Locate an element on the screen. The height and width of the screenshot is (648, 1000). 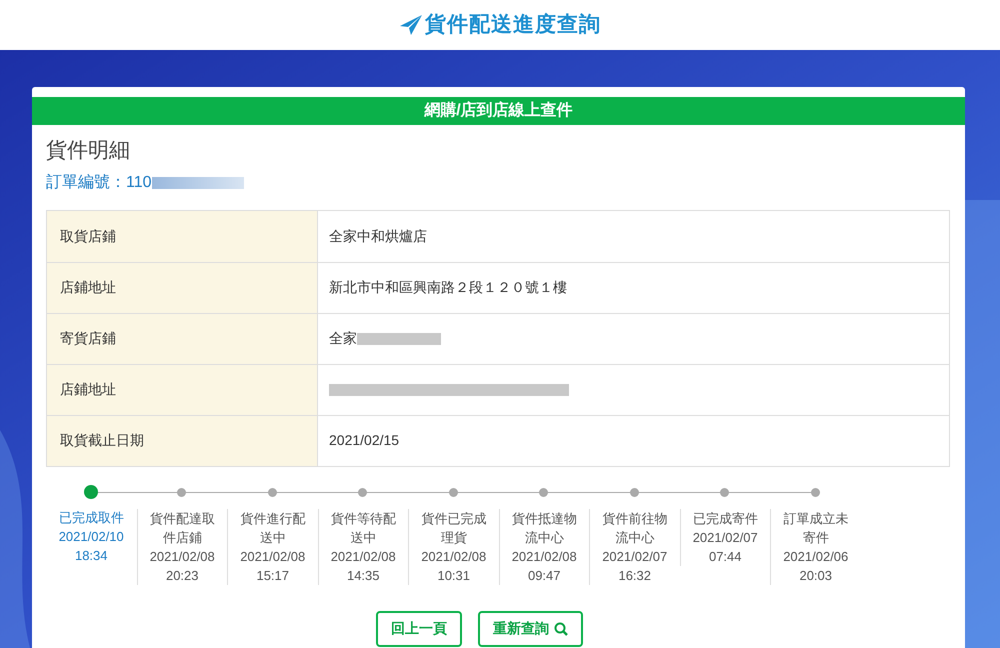
search-button: 重新查詢 is located at coordinates (530, 628).